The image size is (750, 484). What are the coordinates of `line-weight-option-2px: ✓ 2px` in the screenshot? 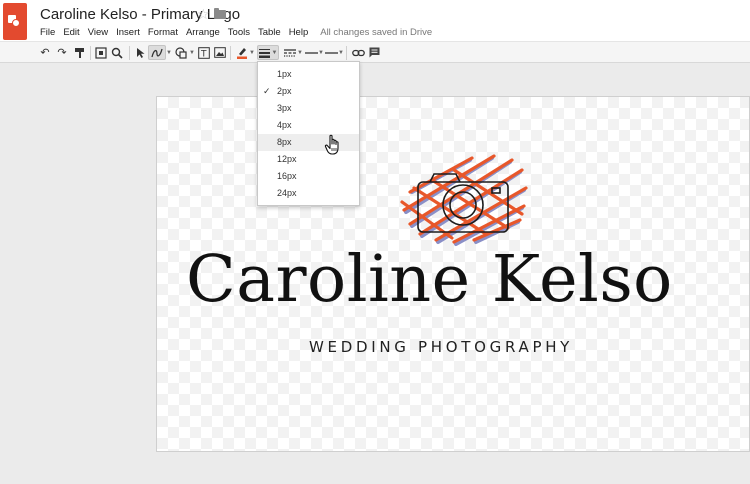 It's located at (308, 91).